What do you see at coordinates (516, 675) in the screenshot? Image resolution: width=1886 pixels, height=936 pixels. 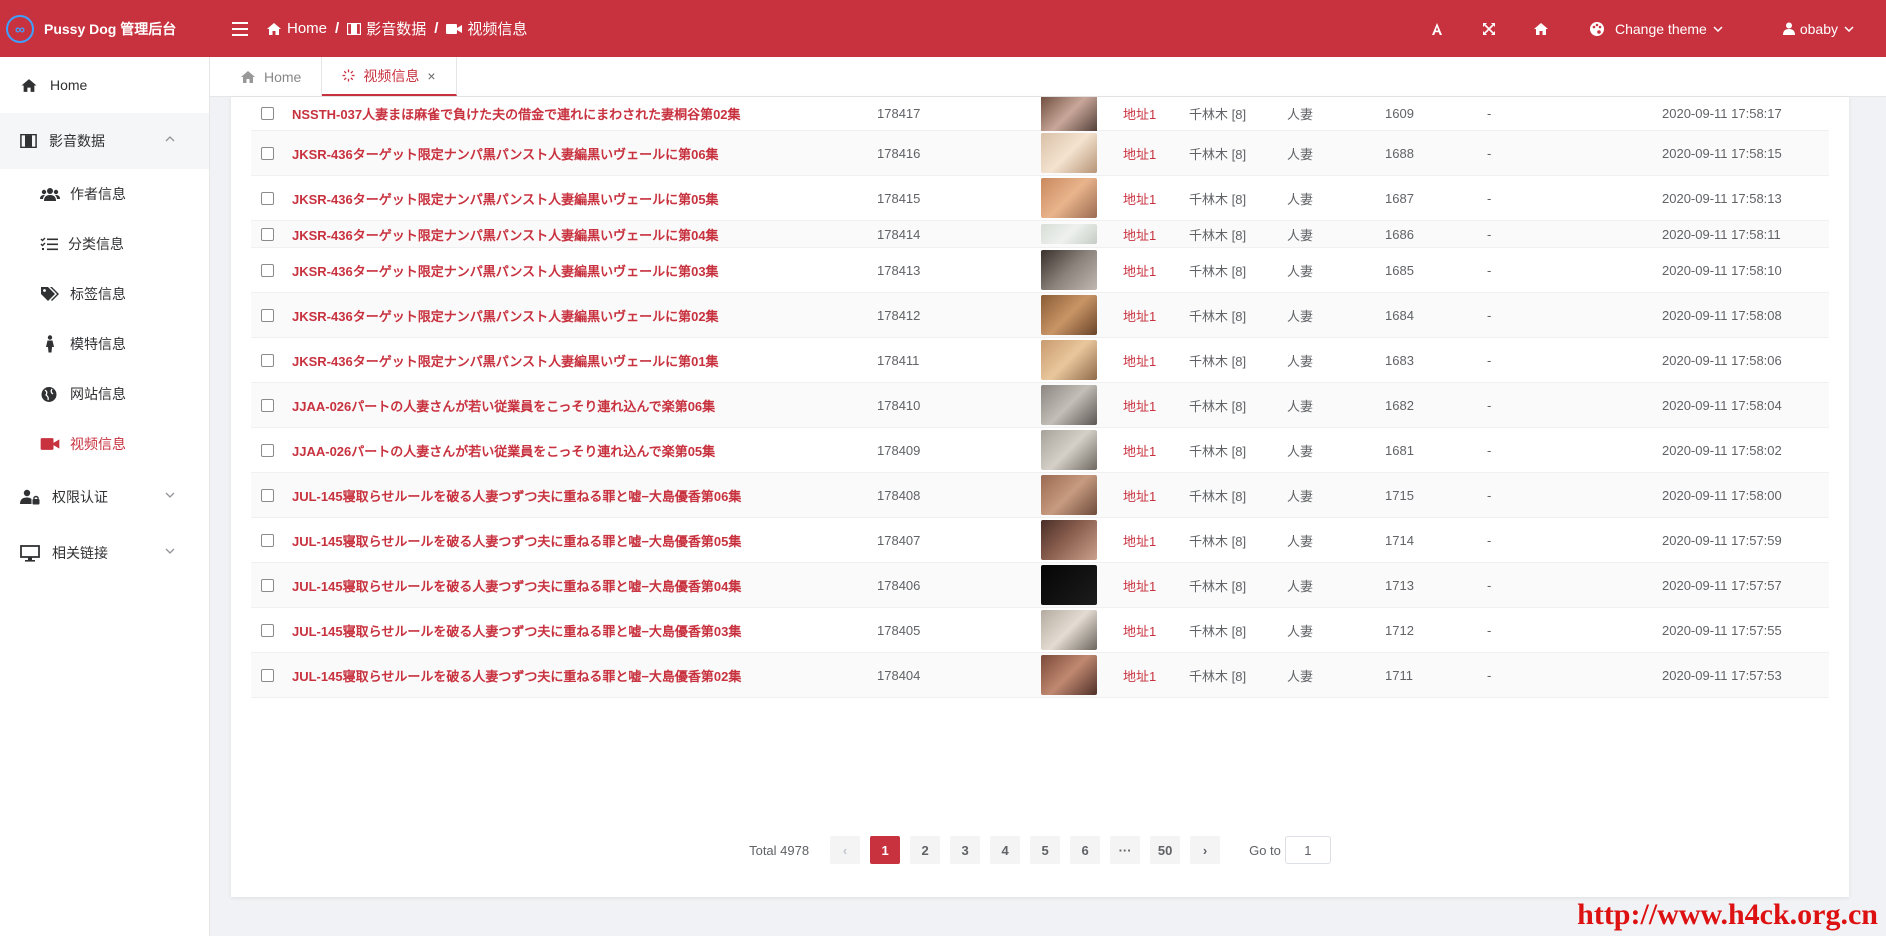 I see `video-title-link: JUL-145寝取らせルールを破る人妻つずつ夫に重ねる罪と嘘−大島優香第02集` at bounding box center [516, 675].